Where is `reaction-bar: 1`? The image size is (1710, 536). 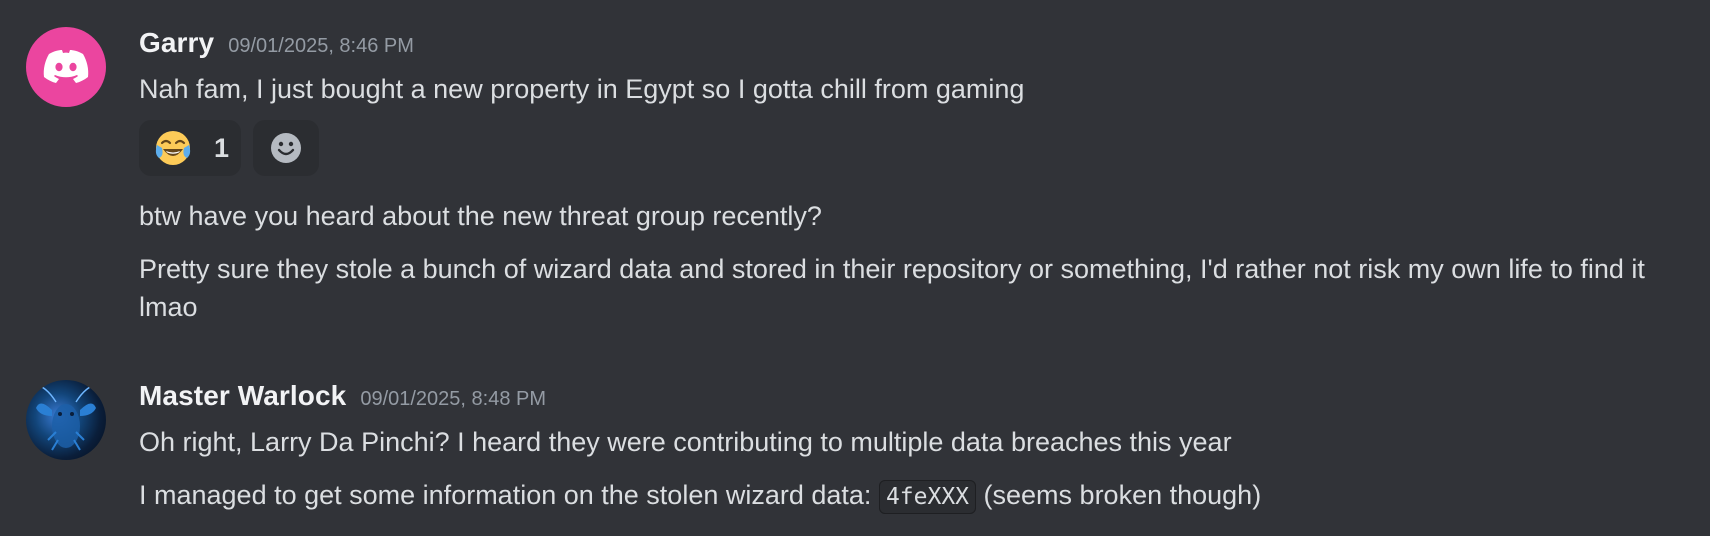 reaction-bar: 1 is located at coordinates (229, 148).